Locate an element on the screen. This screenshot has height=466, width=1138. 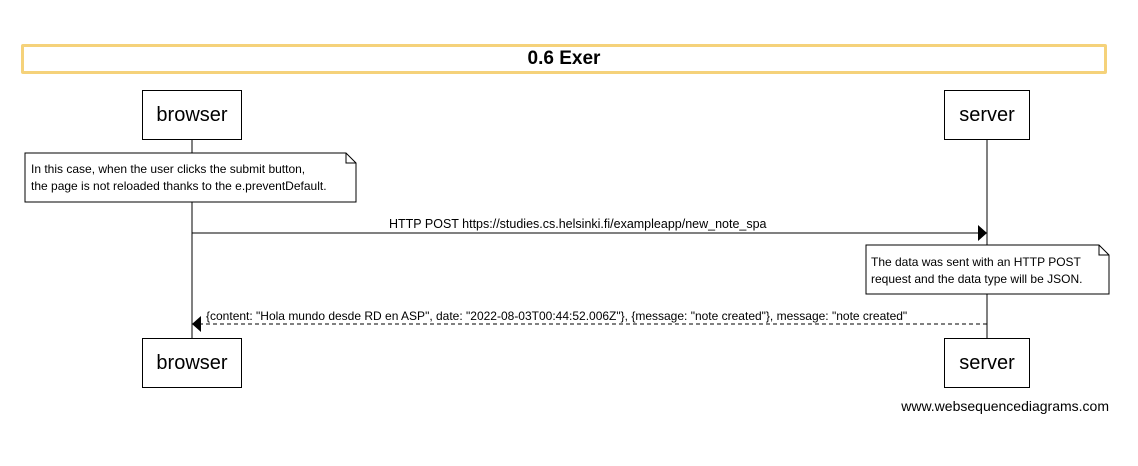
participant-browser-bottom: browser is located at coordinates (192, 363).